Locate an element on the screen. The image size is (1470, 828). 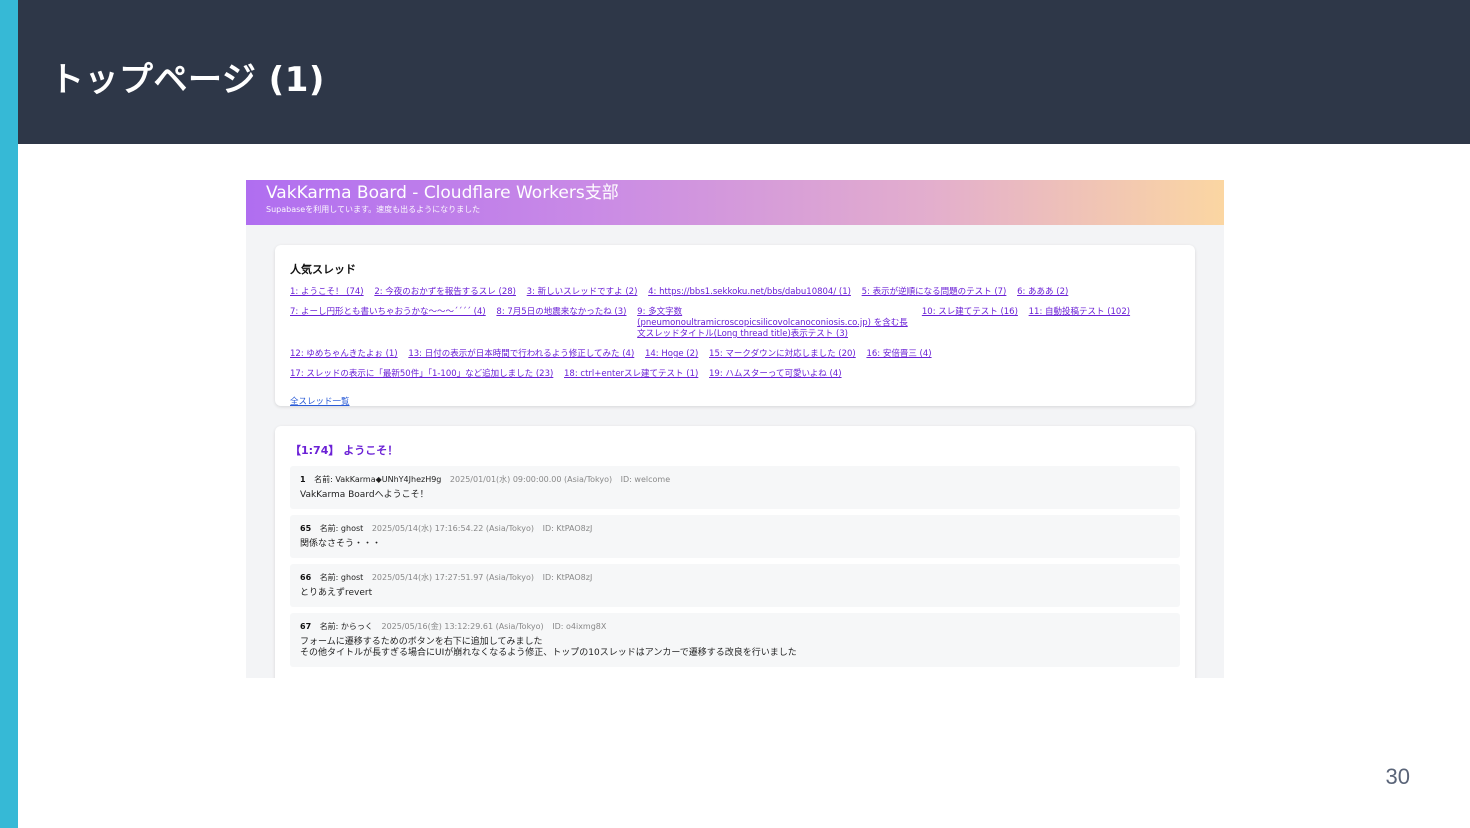
thread-link: 5: 表示が逆順になる問題のテスト (7) is located at coordinates (934, 292).